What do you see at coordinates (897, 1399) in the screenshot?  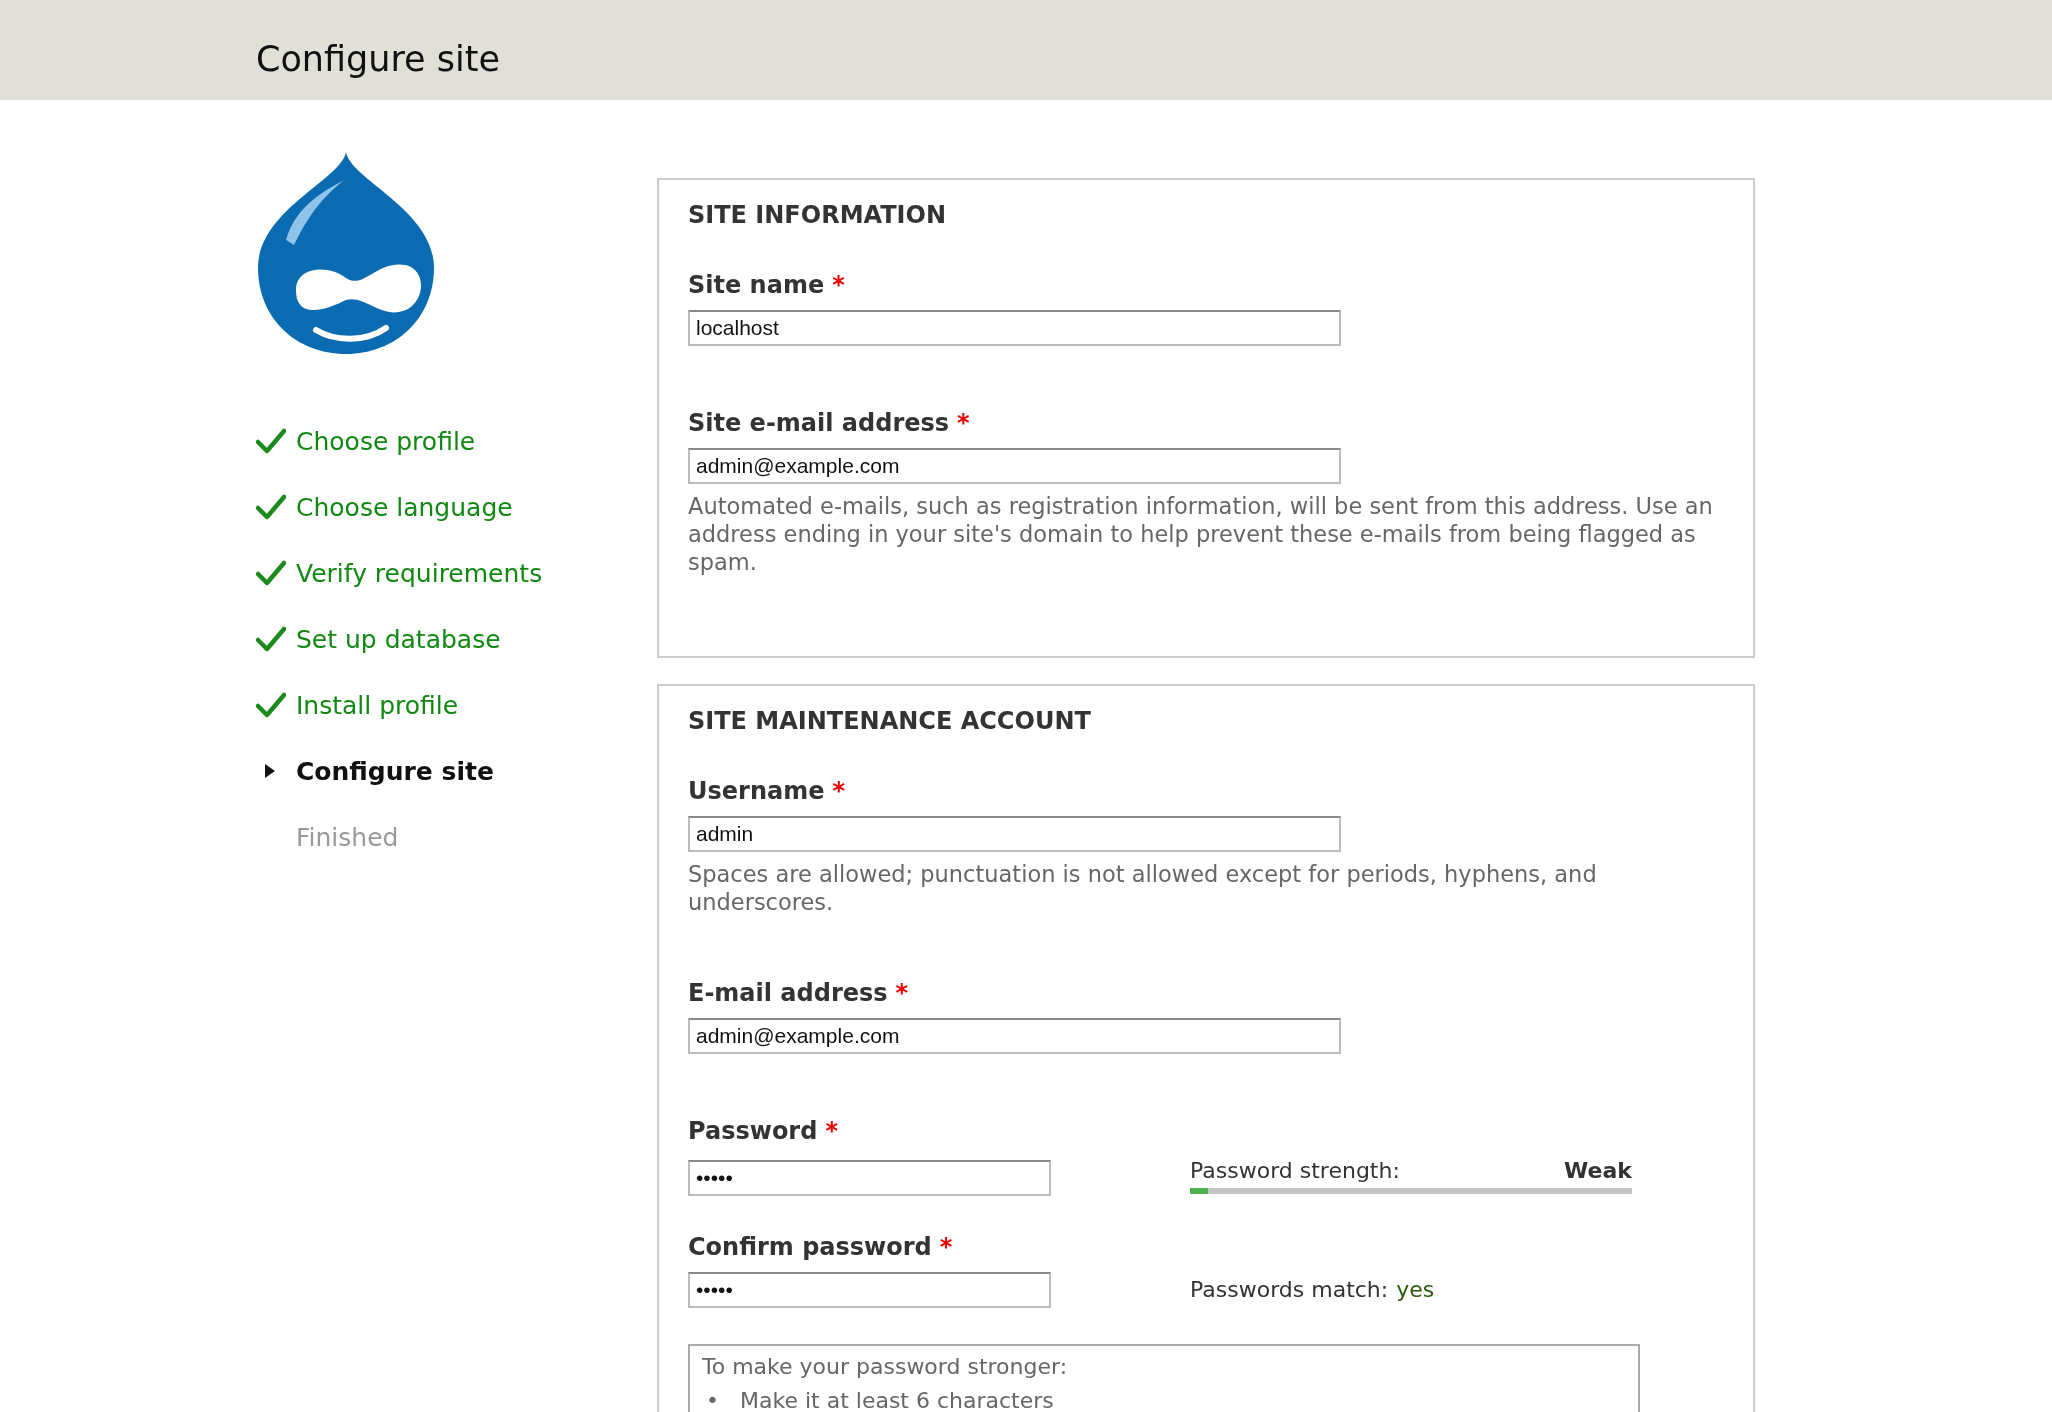 I see `suggestion-item: Make it at least 6 characters` at bounding box center [897, 1399].